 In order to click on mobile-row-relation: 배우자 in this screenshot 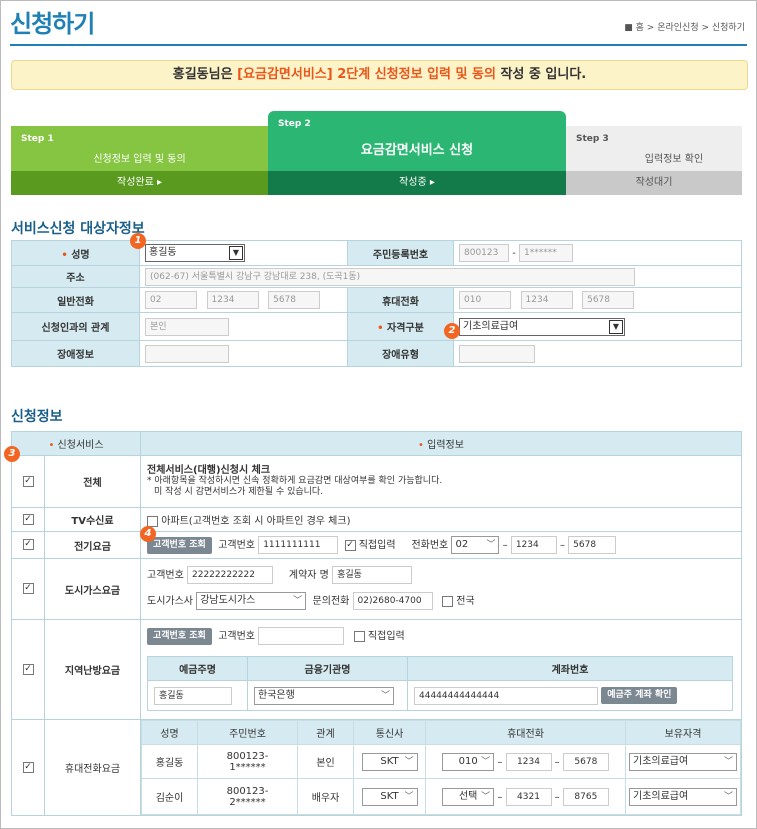, I will do `click(325, 796)`.